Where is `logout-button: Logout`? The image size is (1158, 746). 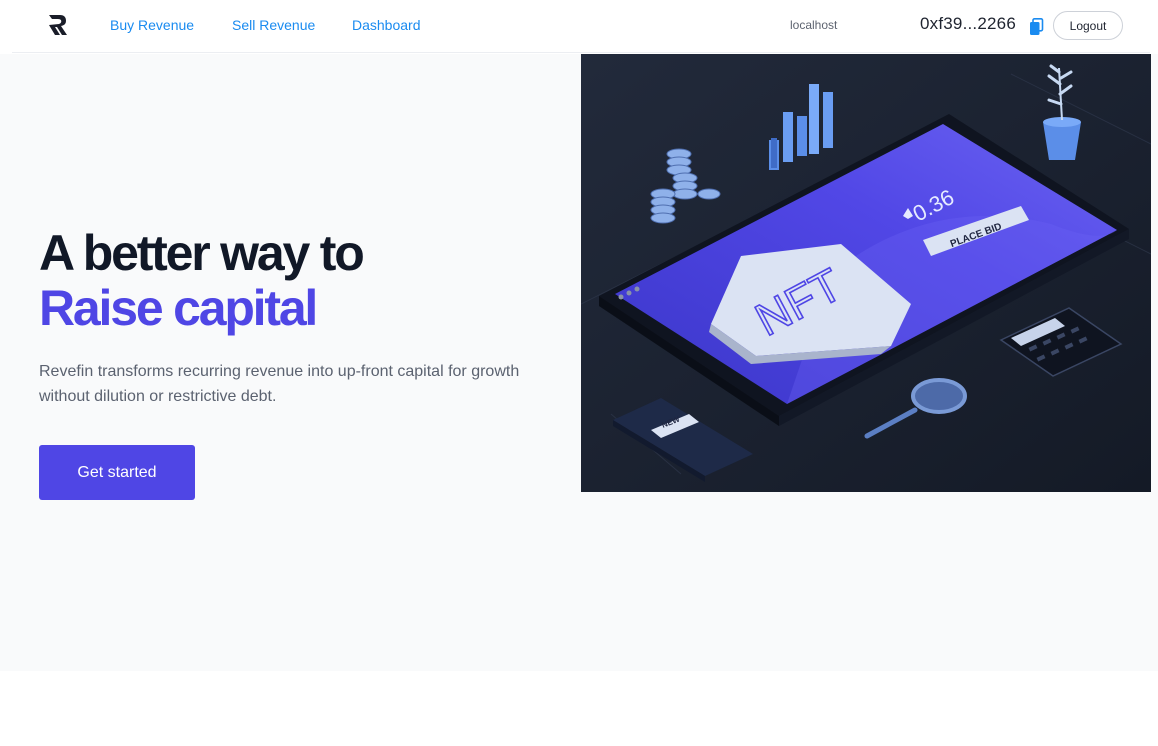 logout-button: Logout is located at coordinates (1088, 25).